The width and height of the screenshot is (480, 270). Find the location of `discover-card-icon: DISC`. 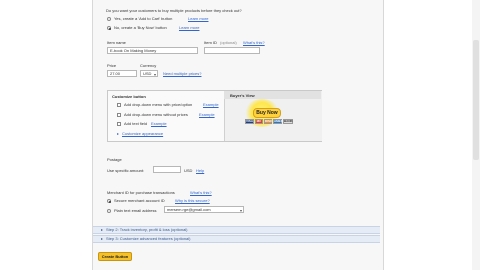

discover-card-icon: DISC is located at coordinates (268, 121).